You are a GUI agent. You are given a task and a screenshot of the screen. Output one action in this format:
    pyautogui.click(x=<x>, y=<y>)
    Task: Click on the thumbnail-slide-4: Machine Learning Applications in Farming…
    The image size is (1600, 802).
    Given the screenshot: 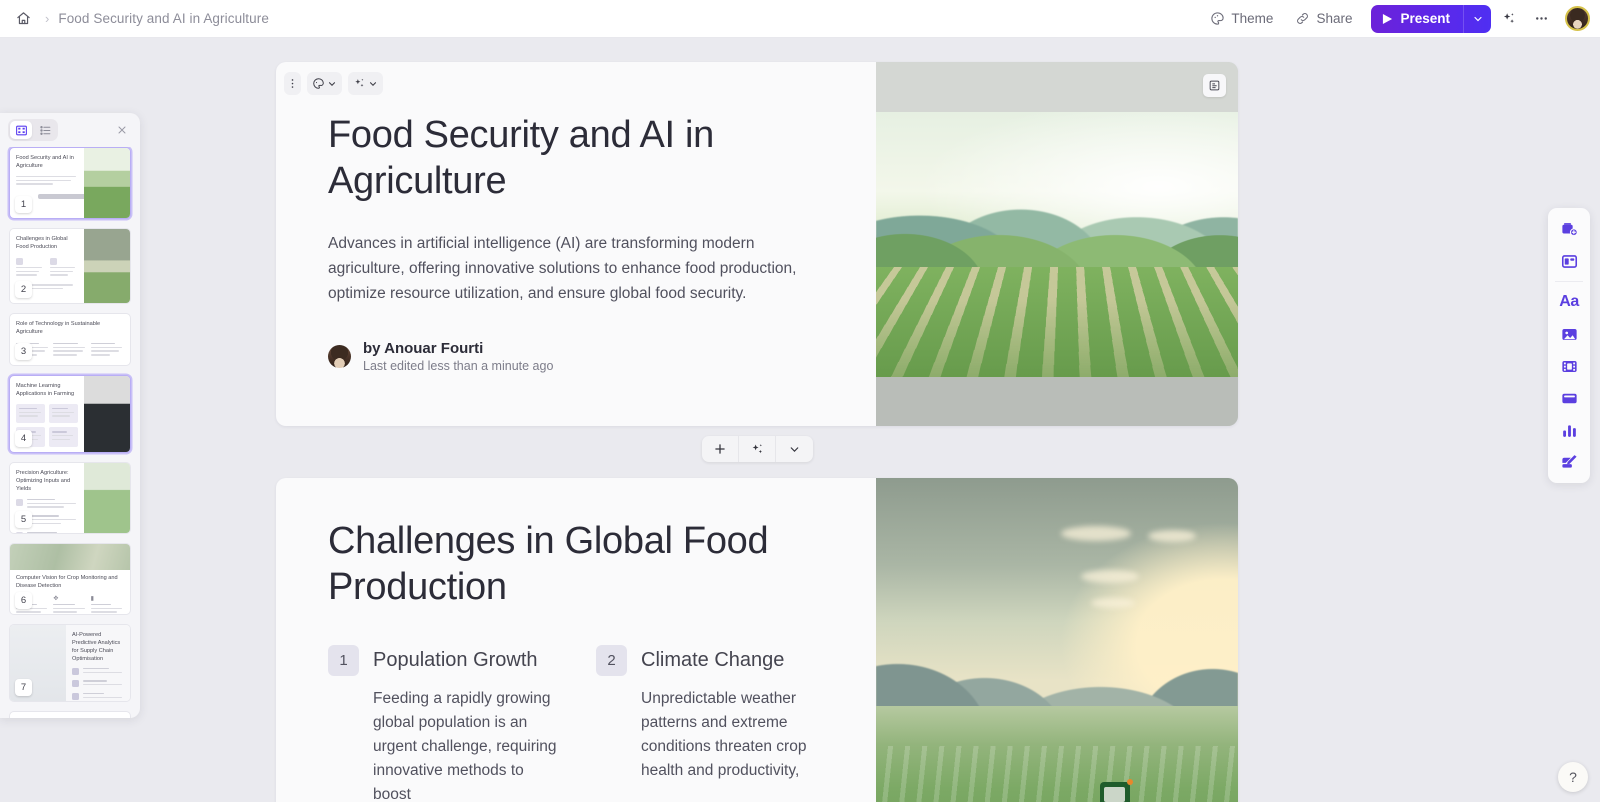 What is the action you would take?
    pyautogui.click(x=70, y=414)
    